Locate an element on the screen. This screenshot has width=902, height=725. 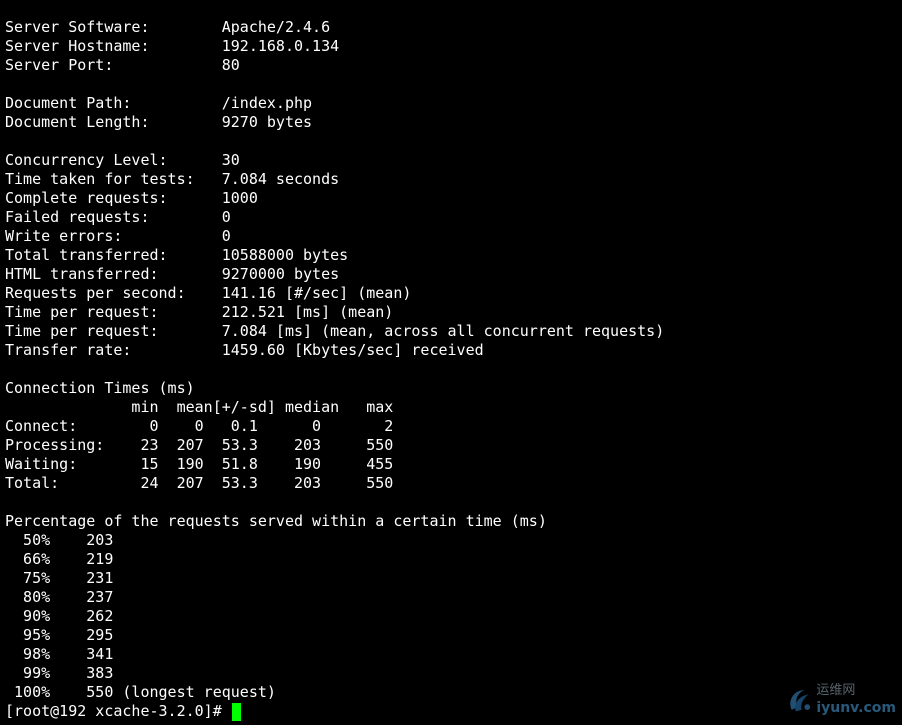
connection-times-title: Connection Times (ms) is located at coordinates (100, 388).